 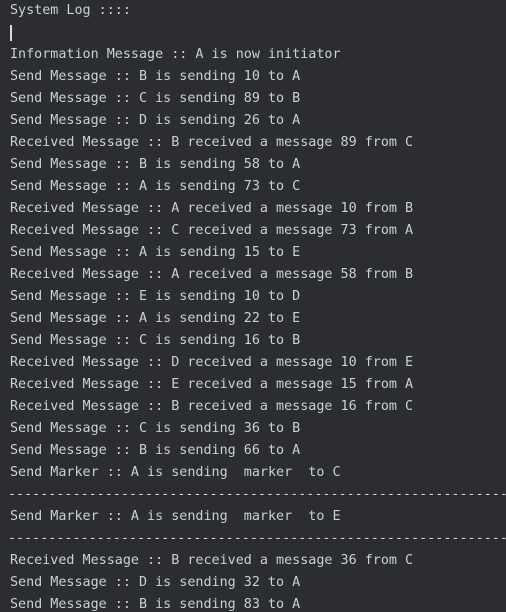 I want to click on log-line: Send Message :: B is sending 58 to A, so click(x=155, y=164).